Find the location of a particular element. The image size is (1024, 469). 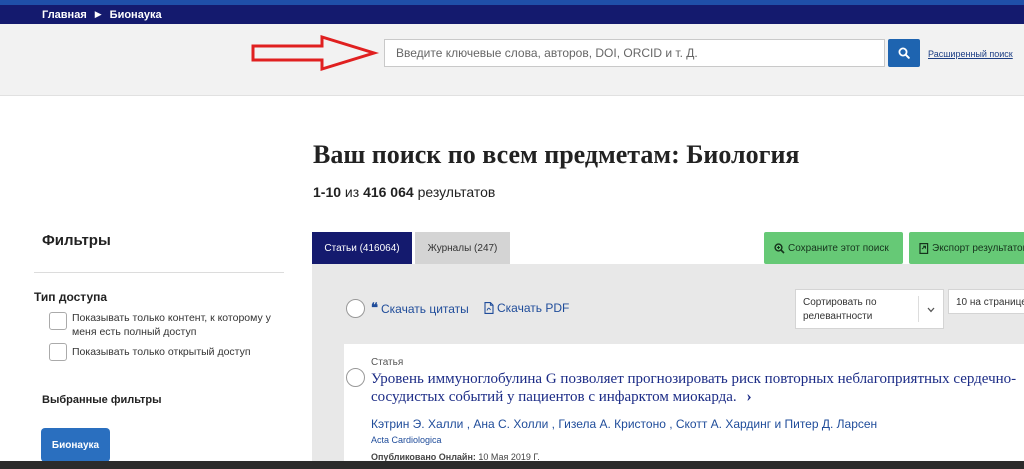

per-page-value: 10 на странице is located at coordinates (990, 302).